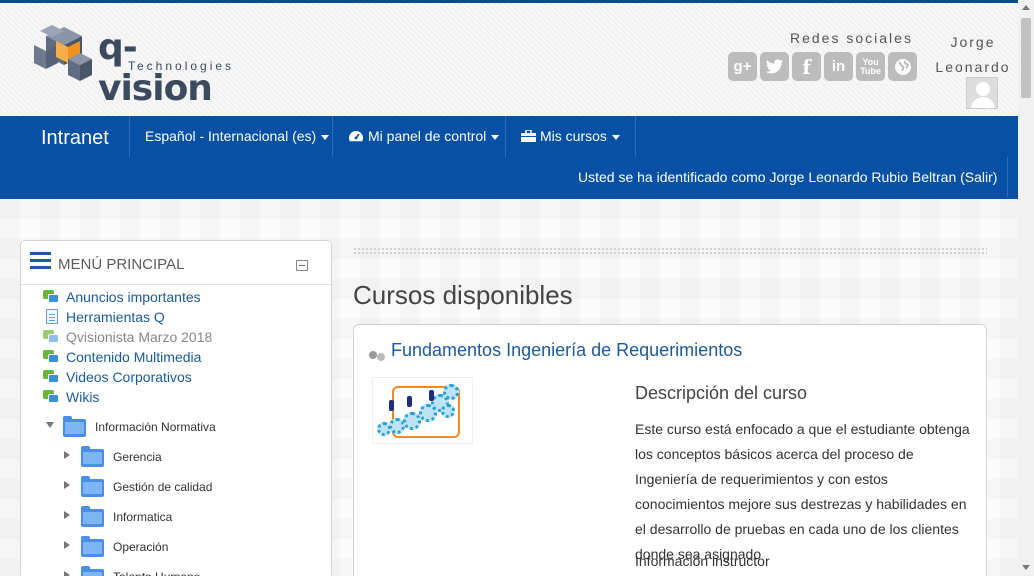  Describe the element at coordinates (851, 38) in the screenshot. I see `social-label: Redes sociales` at that location.